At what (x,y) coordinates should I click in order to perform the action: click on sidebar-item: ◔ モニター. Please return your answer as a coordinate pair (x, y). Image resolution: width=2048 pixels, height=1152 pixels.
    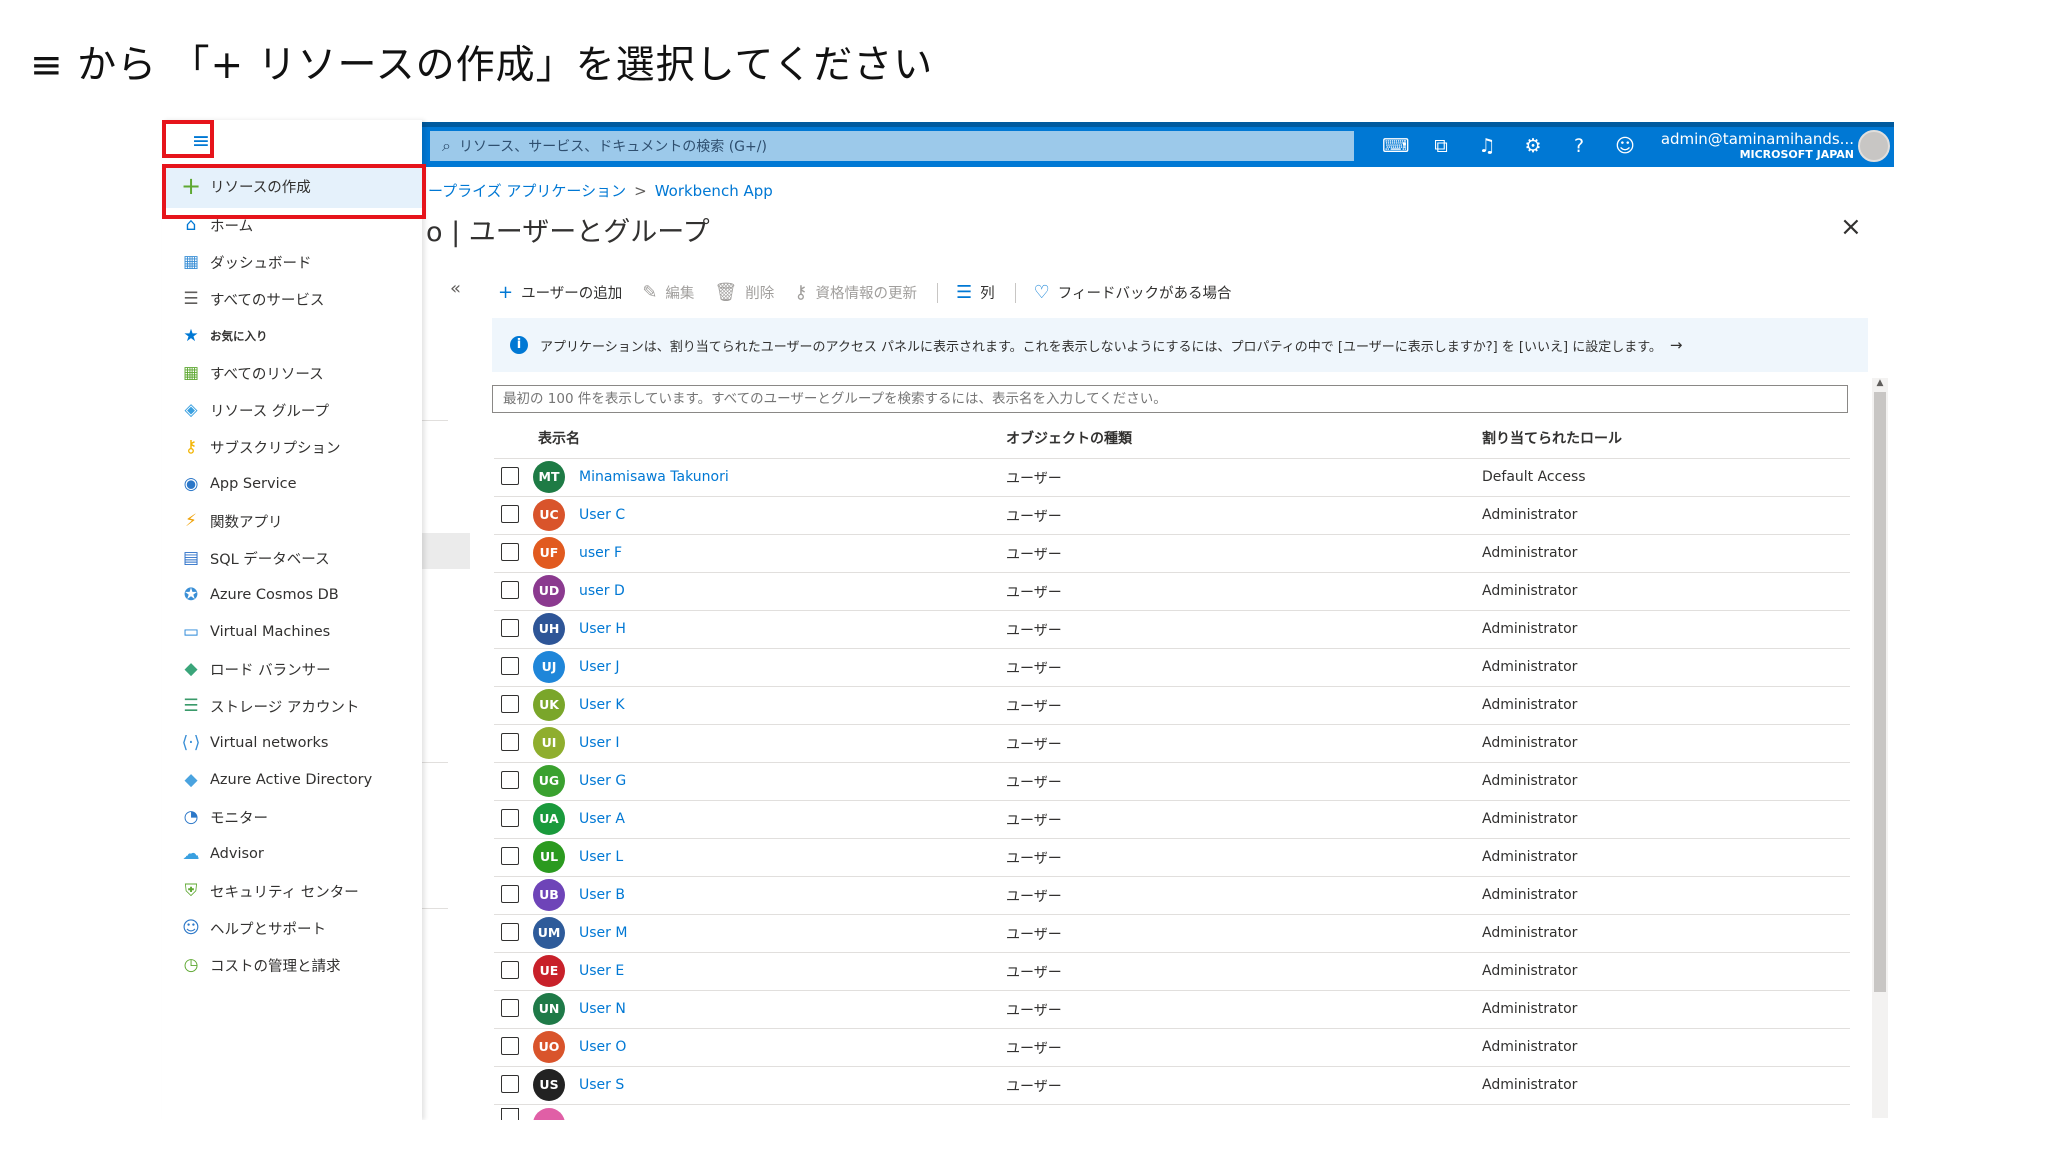
    Looking at the image, I should click on (224, 817).